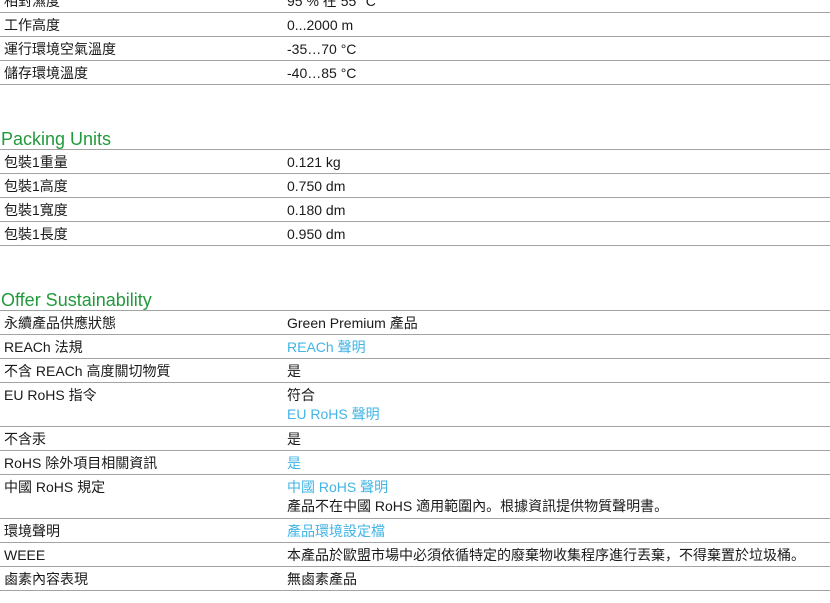 The image size is (830, 603). Describe the element at coordinates (556, 530) in the screenshot. I see `spec-value: 產品環境設定檔` at that location.